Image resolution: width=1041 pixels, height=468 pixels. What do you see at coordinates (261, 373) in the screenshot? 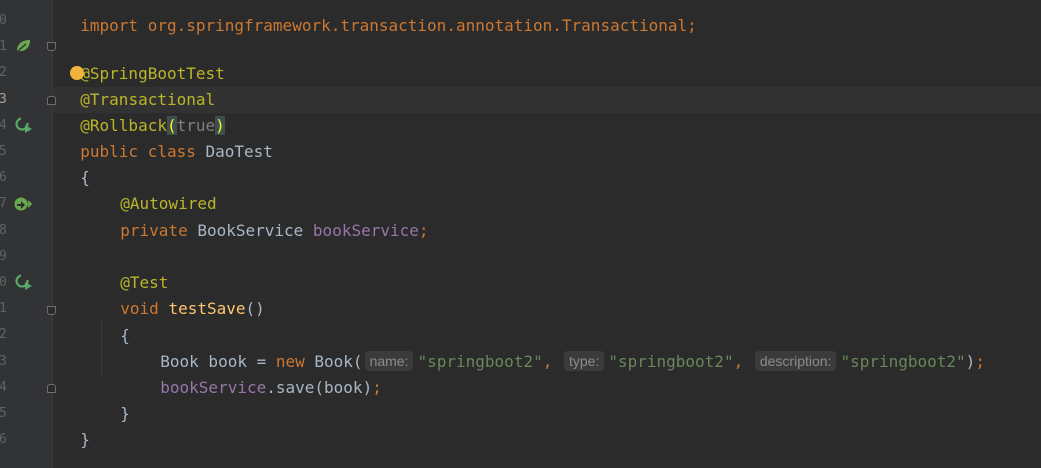
I see `code-line-13: bookService.save(book);` at bounding box center [261, 373].